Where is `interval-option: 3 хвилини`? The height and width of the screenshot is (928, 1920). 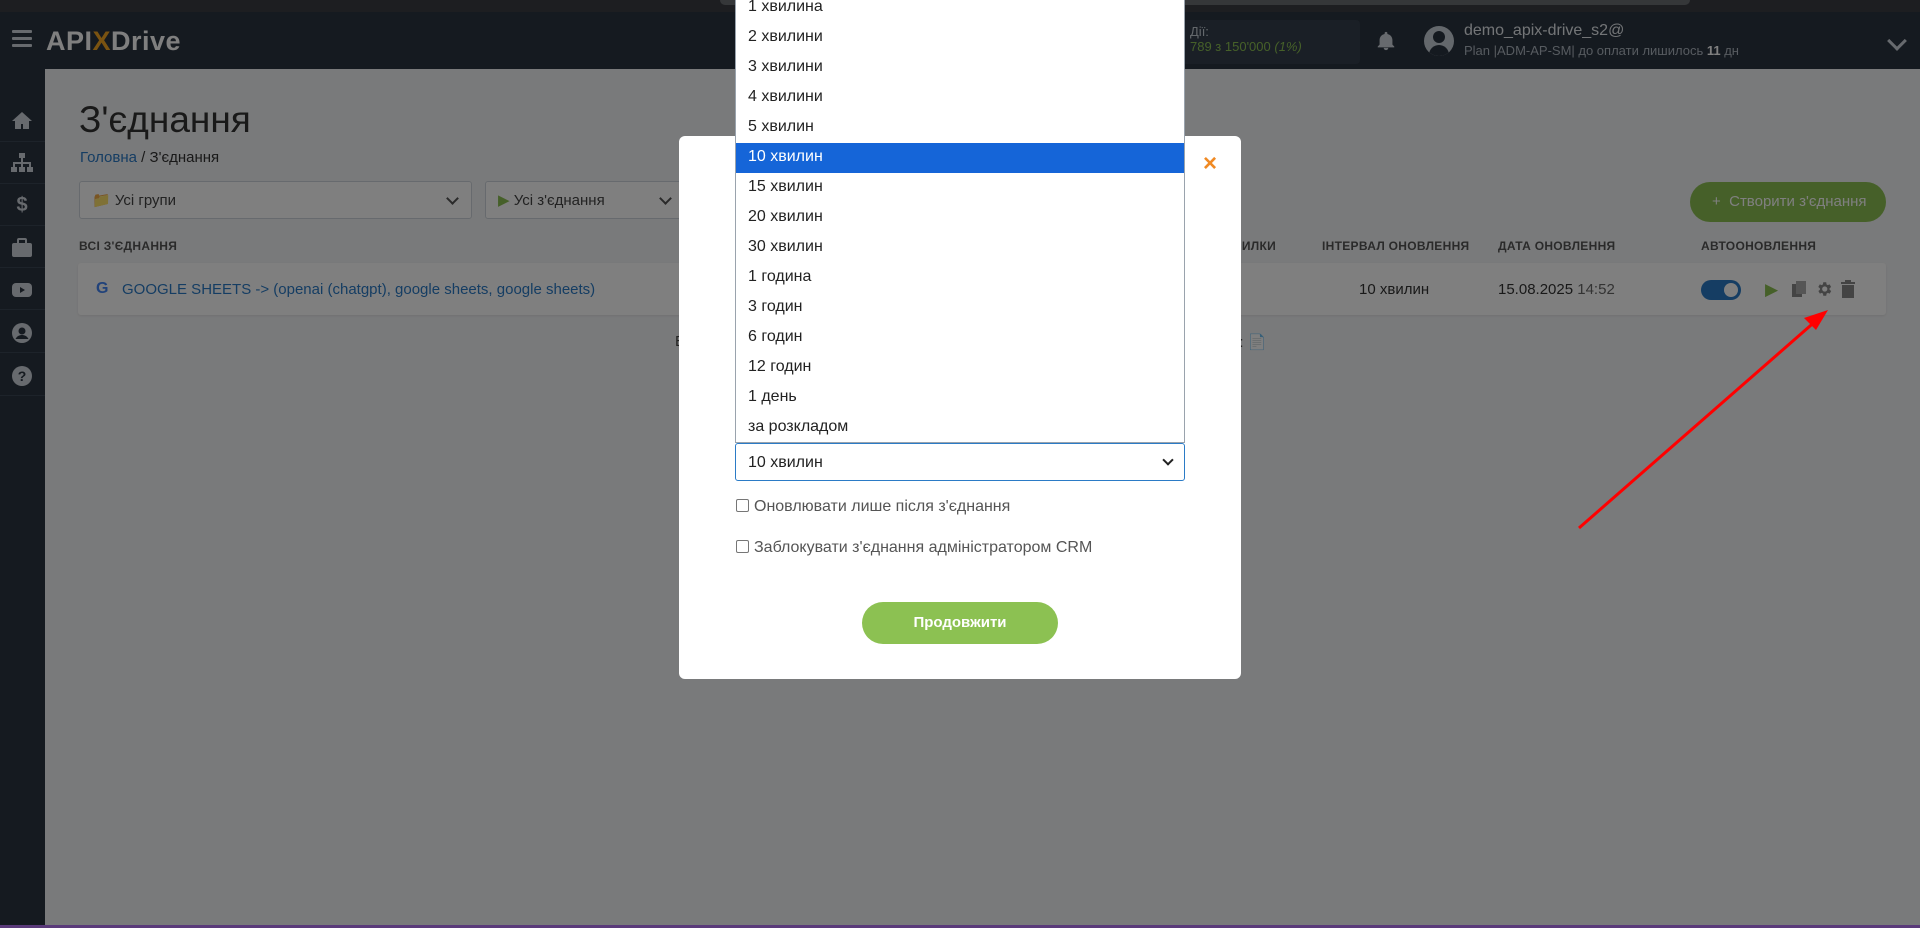
interval-option: 3 хвилини is located at coordinates (960, 68).